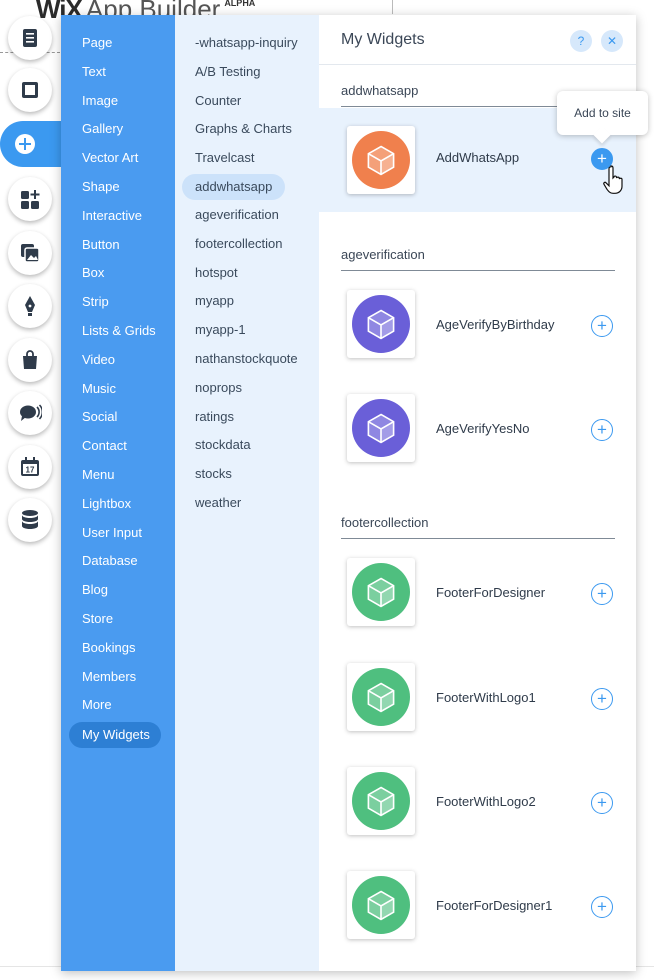  I want to click on category-item-video: Video, so click(118, 360).